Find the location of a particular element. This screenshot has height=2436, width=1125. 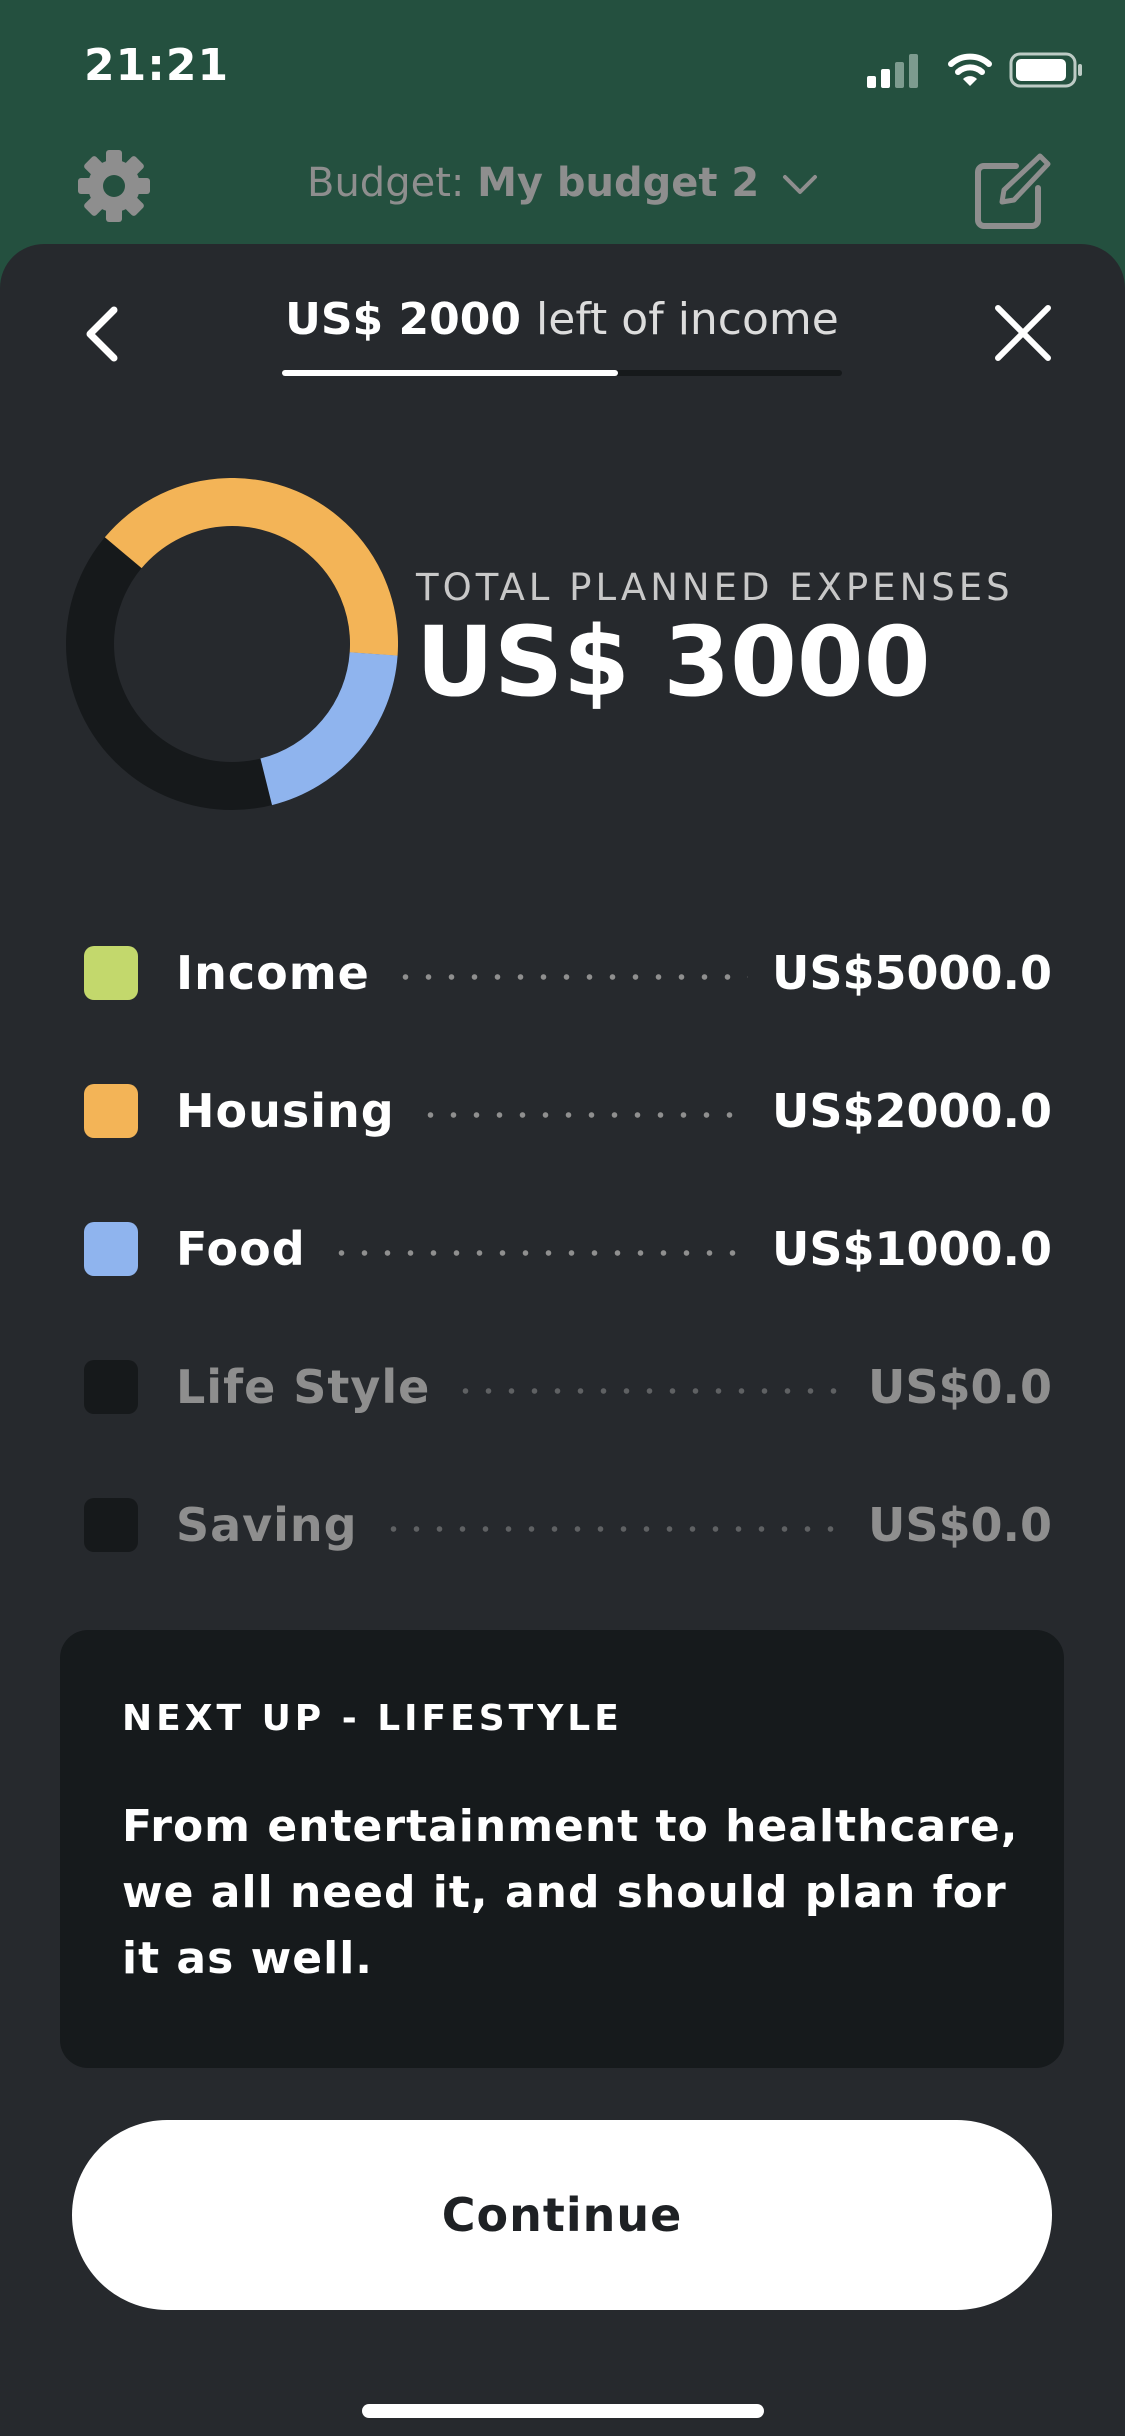

budget-name: My budget 2 is located at coordinates (618, 183).